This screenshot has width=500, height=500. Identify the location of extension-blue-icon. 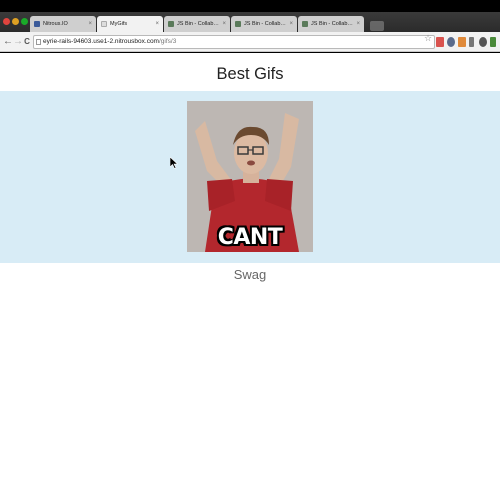
(451, 42).